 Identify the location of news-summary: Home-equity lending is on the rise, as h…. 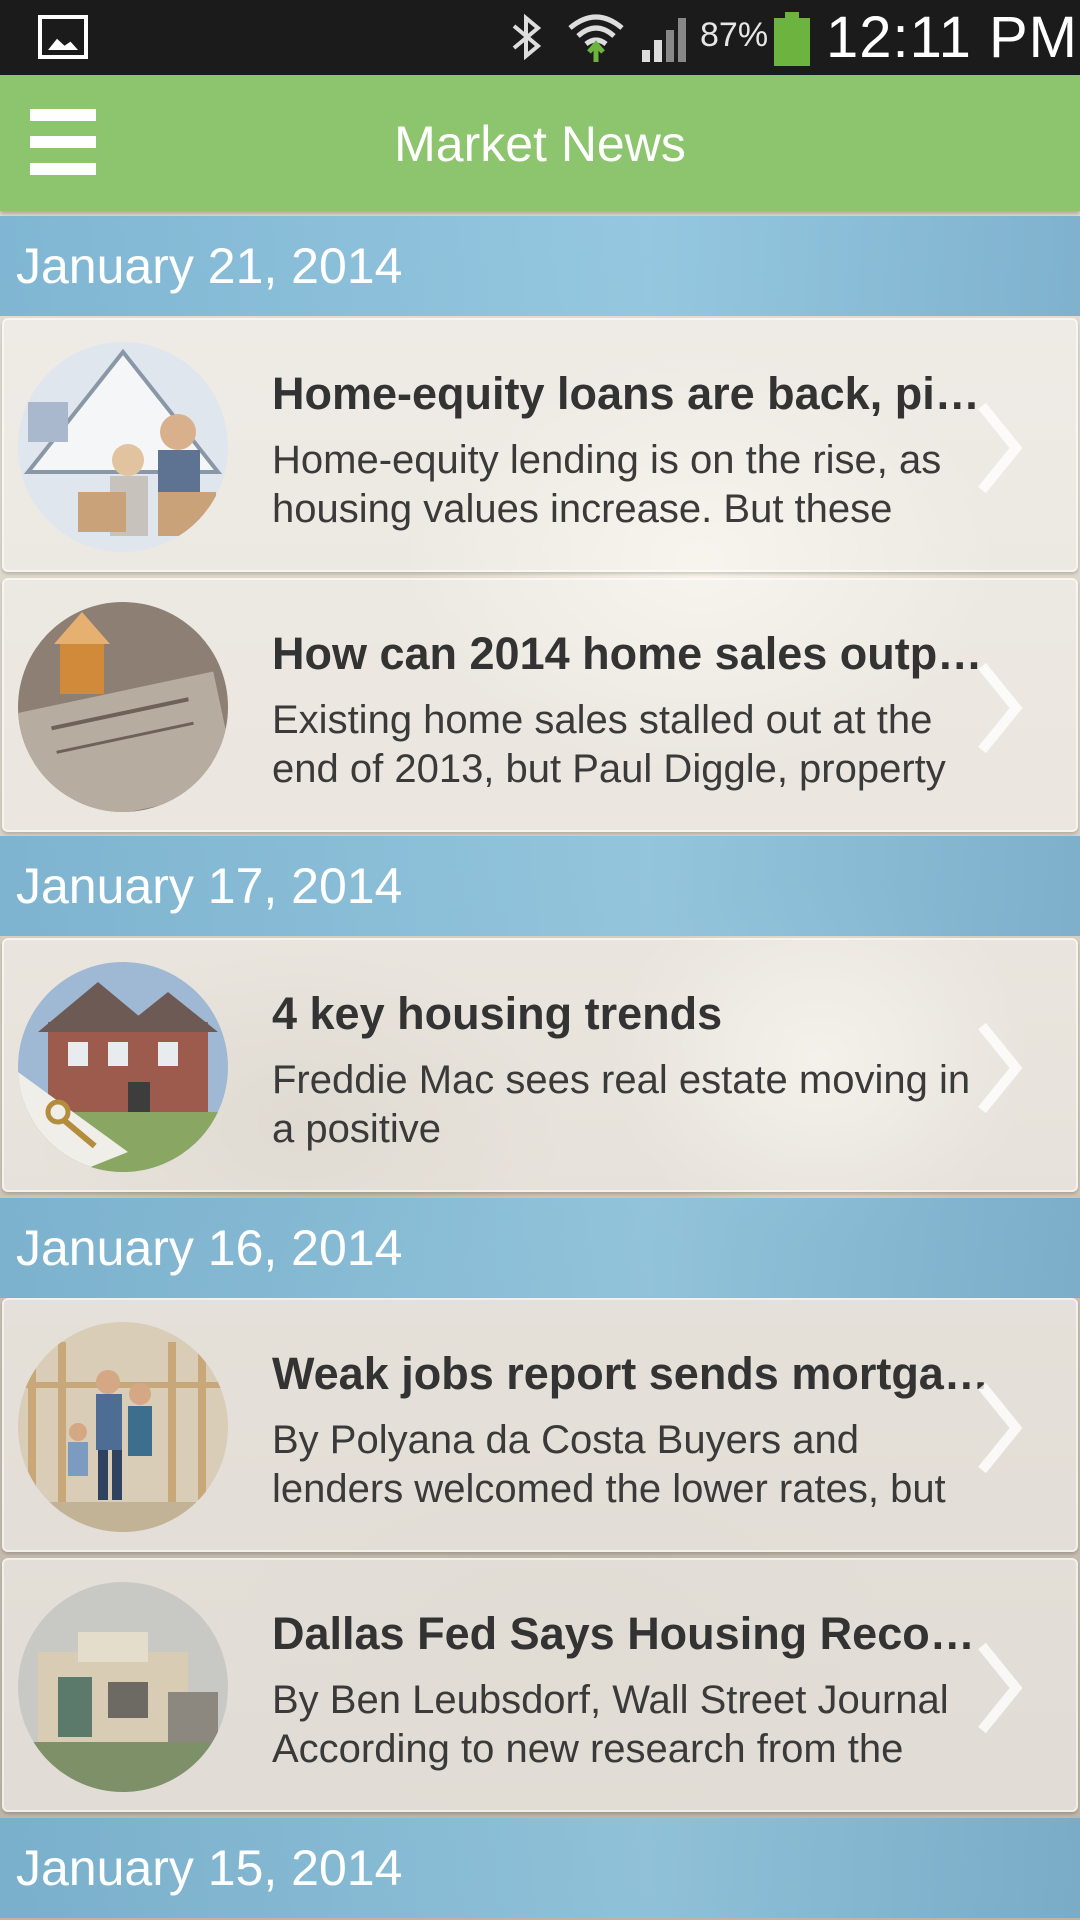
(607, 484).